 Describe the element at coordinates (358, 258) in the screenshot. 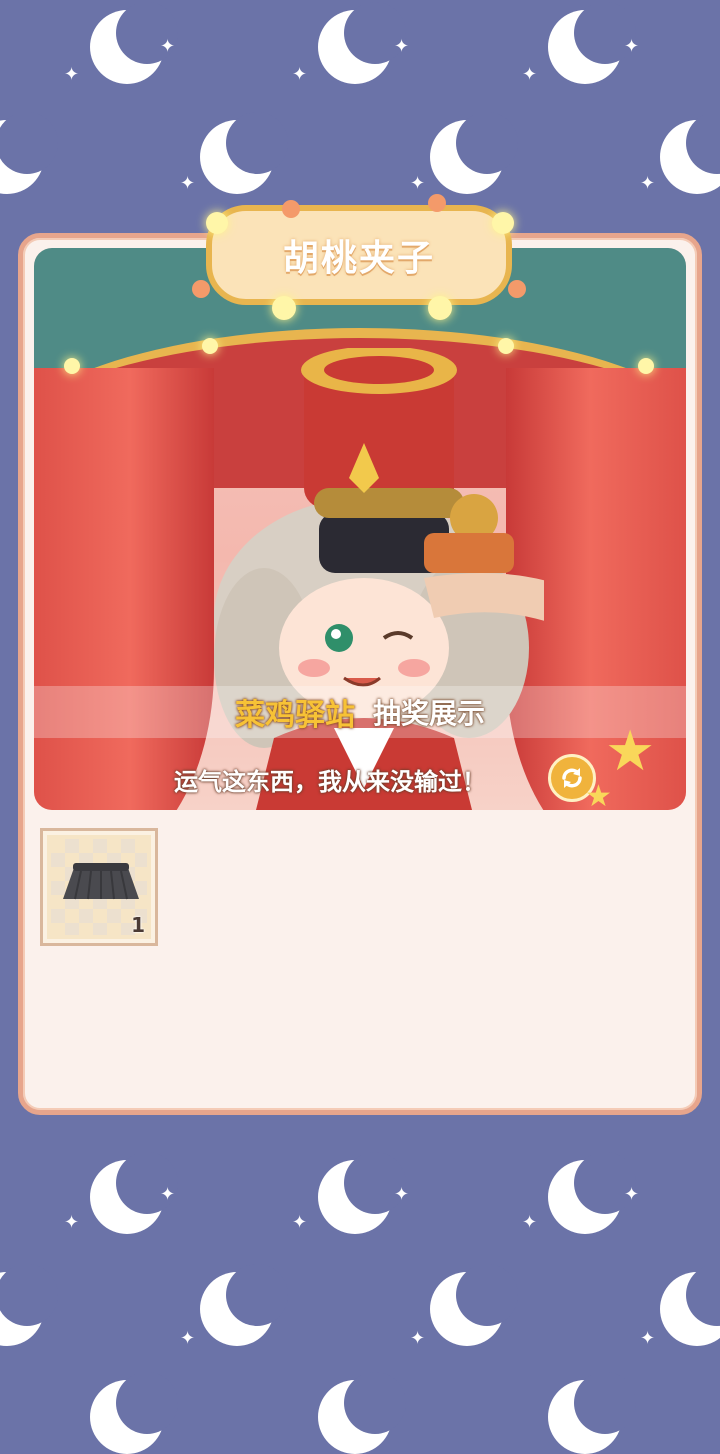

I see `outfit-title: 胡桃夹子` at that location.